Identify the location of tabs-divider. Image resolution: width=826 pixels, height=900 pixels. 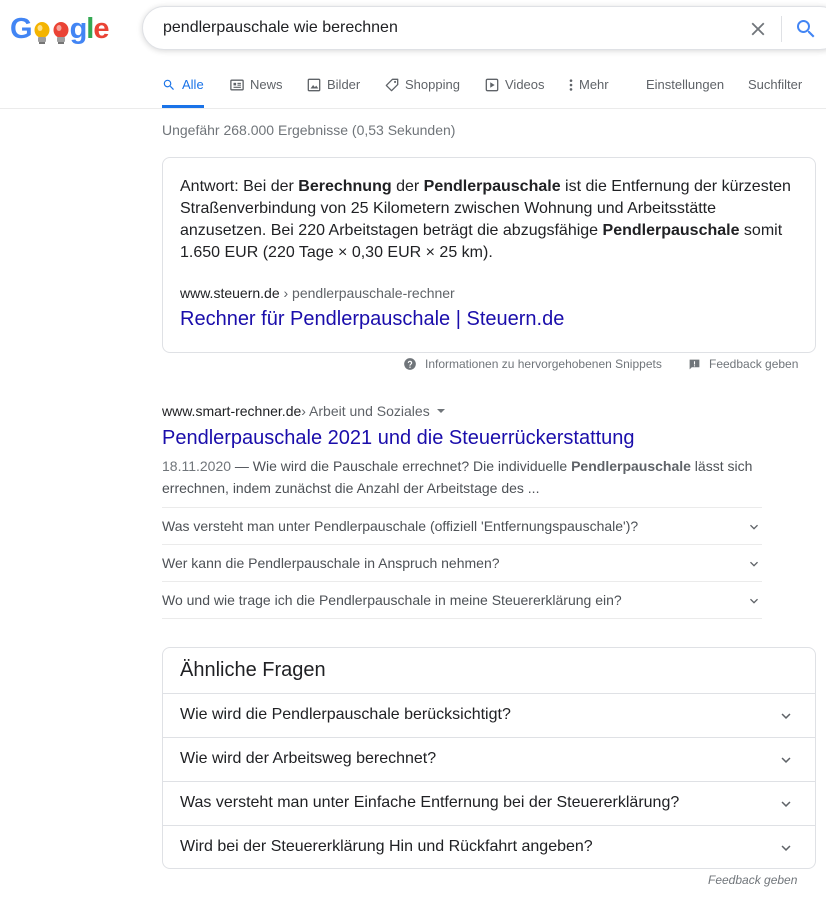
(413, 108).